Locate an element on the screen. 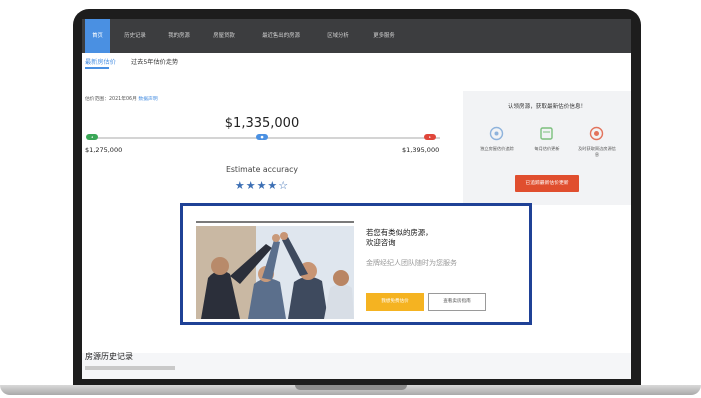 This screenshot has width=701, height=398. promo-title-line2: 欢迎咨询 is located at coordinates (381, 242).